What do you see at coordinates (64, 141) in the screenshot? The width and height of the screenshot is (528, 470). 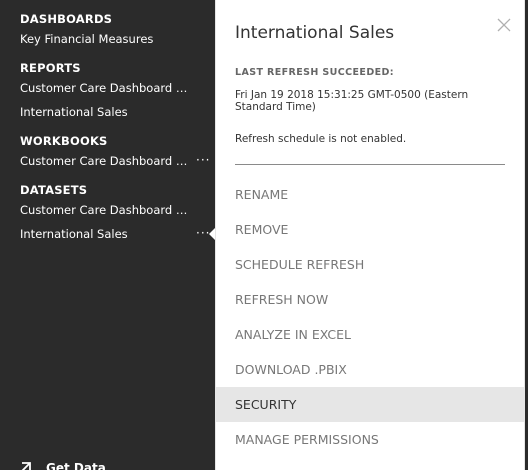 I see `section-header-workbooks: WORKBOOKS` at bounding box center [64, 141].